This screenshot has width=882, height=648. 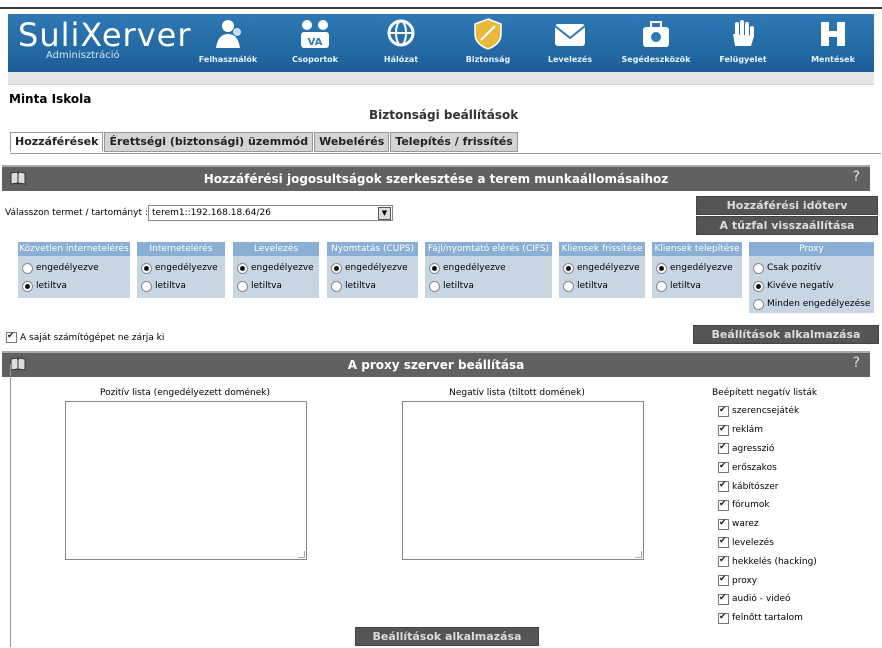 What do you see at coordinates (743, 41) in the screenshot?
I see `nav-supervision: Felügyelet` at bounding box center [743, 41].